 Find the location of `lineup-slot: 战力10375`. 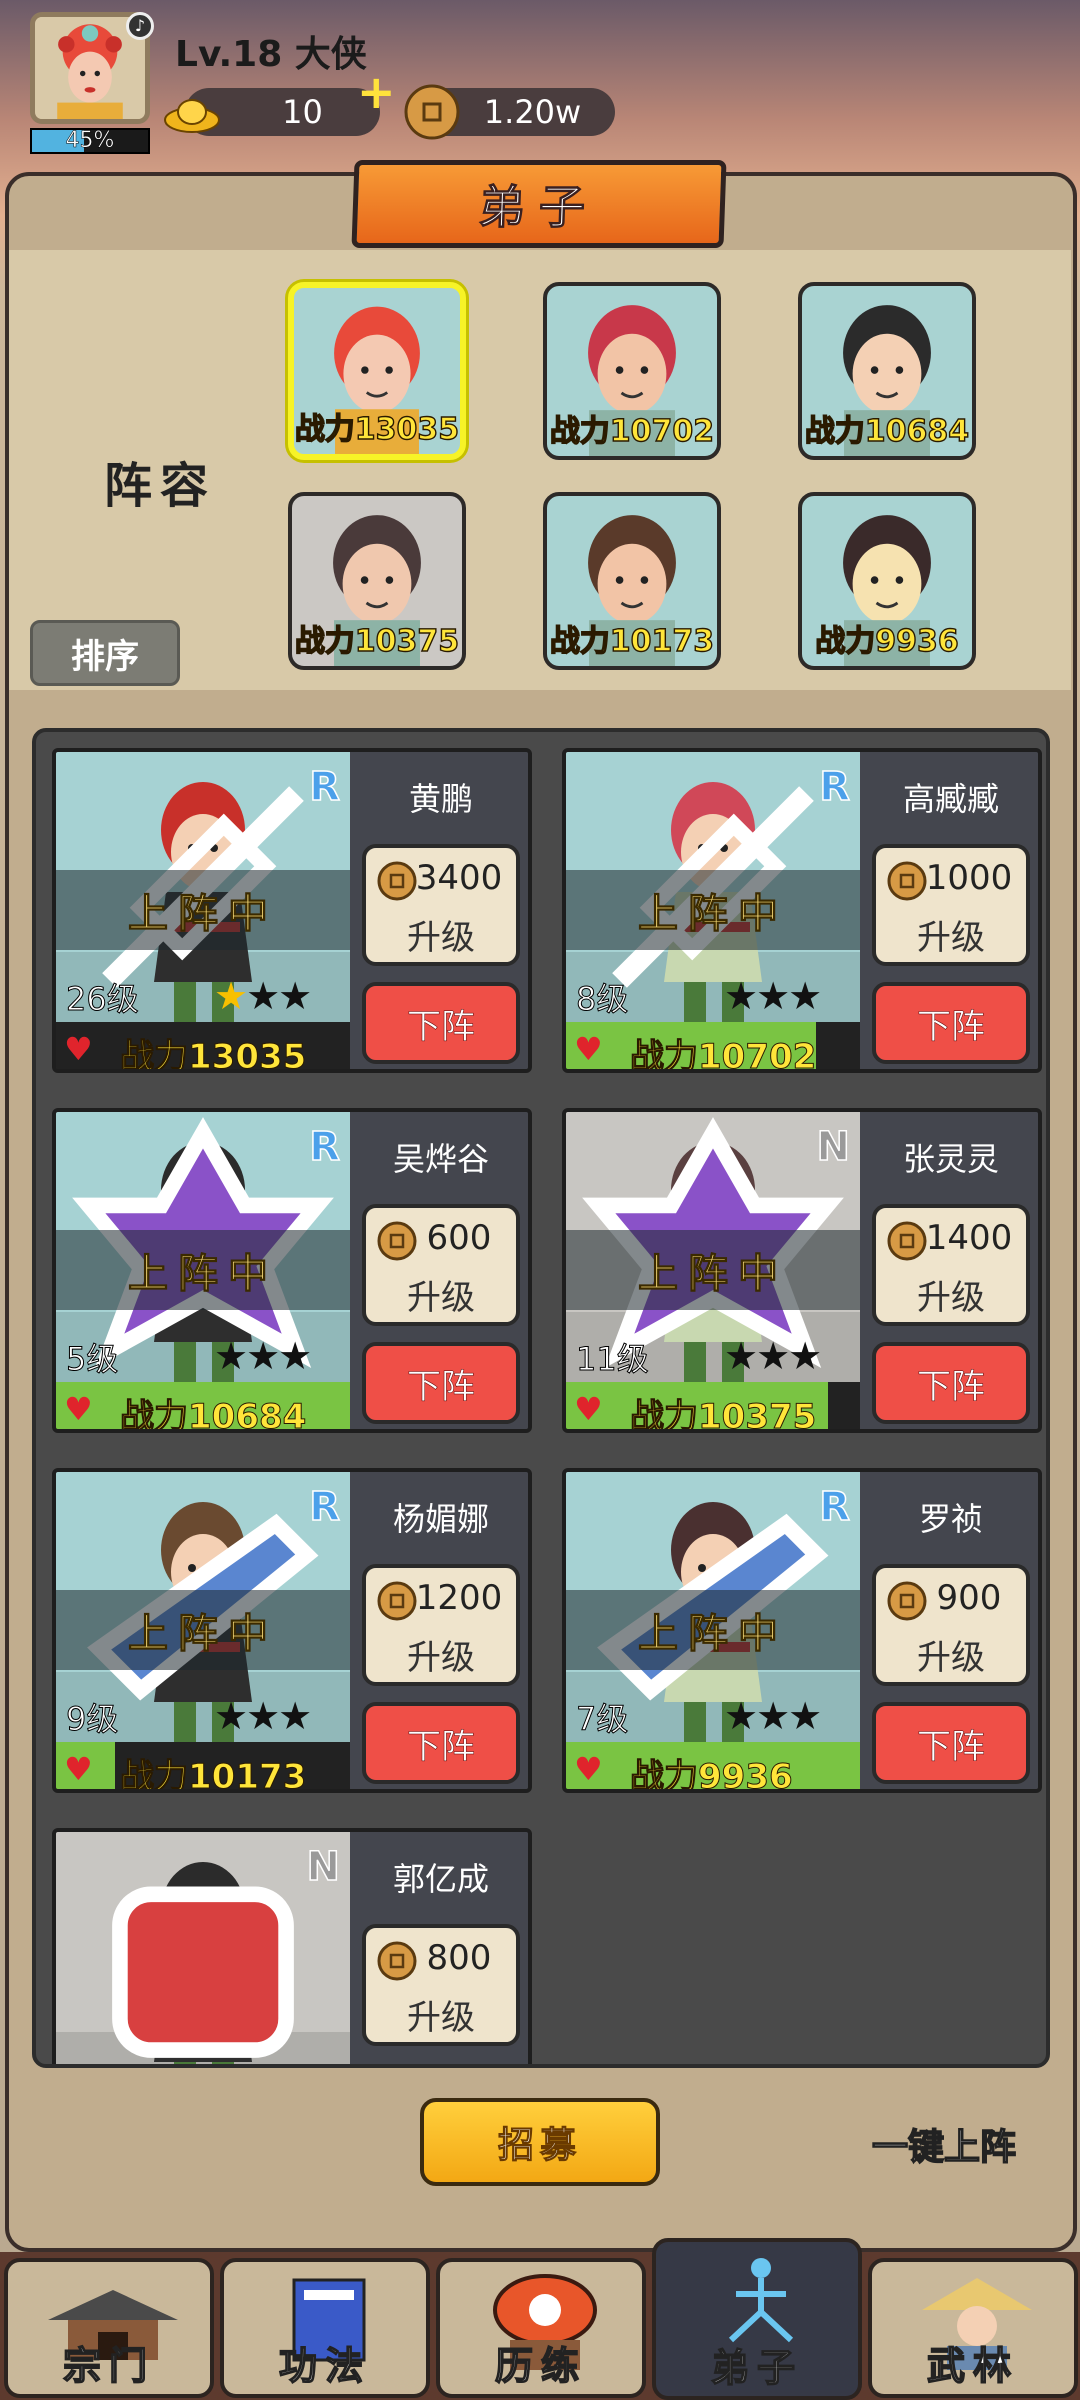

lineup-slot: 战力10375 is located at coordinates (377, 581).